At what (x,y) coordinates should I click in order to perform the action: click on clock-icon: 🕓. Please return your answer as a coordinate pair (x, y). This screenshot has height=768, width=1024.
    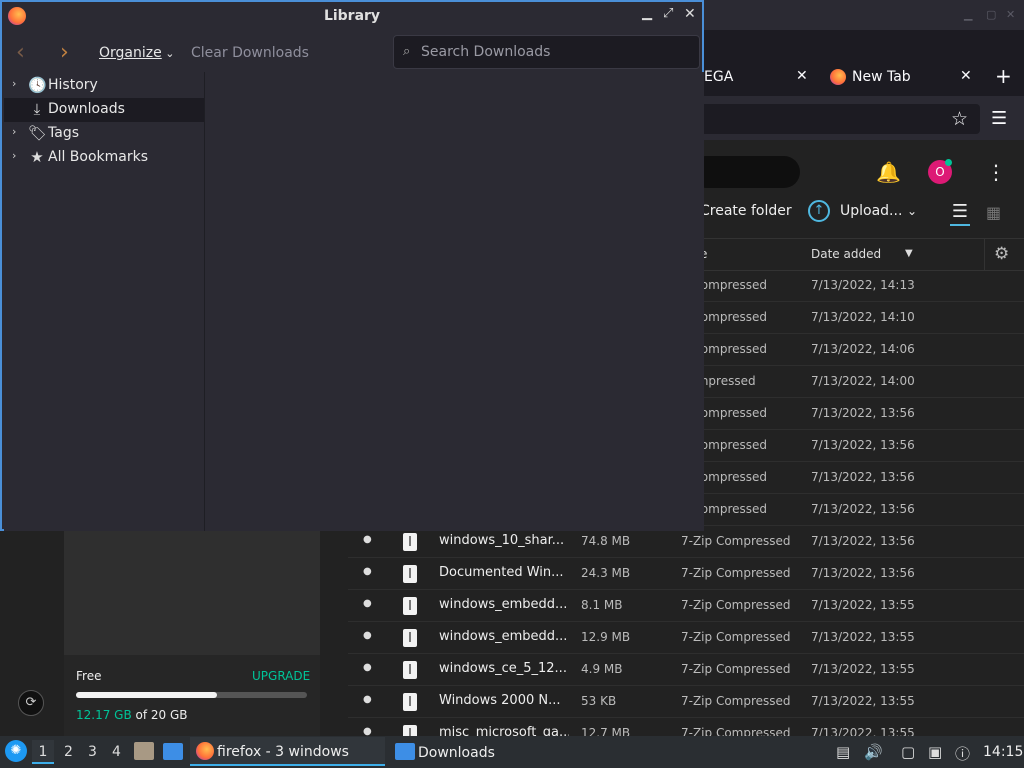
    Looking at the image, I should click on (37, 85).